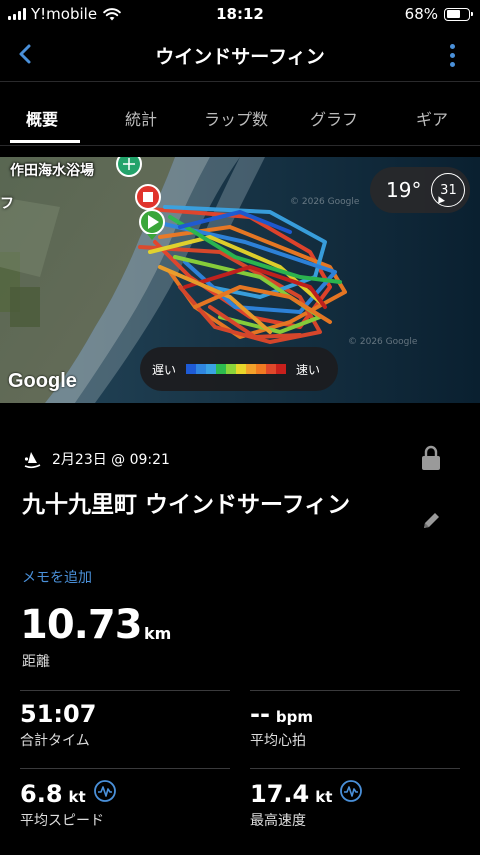 The image size is (480, 855). Describe the element at coordinates (36, 662) in the screenshot. I see `distance-label: 距離` at that location.